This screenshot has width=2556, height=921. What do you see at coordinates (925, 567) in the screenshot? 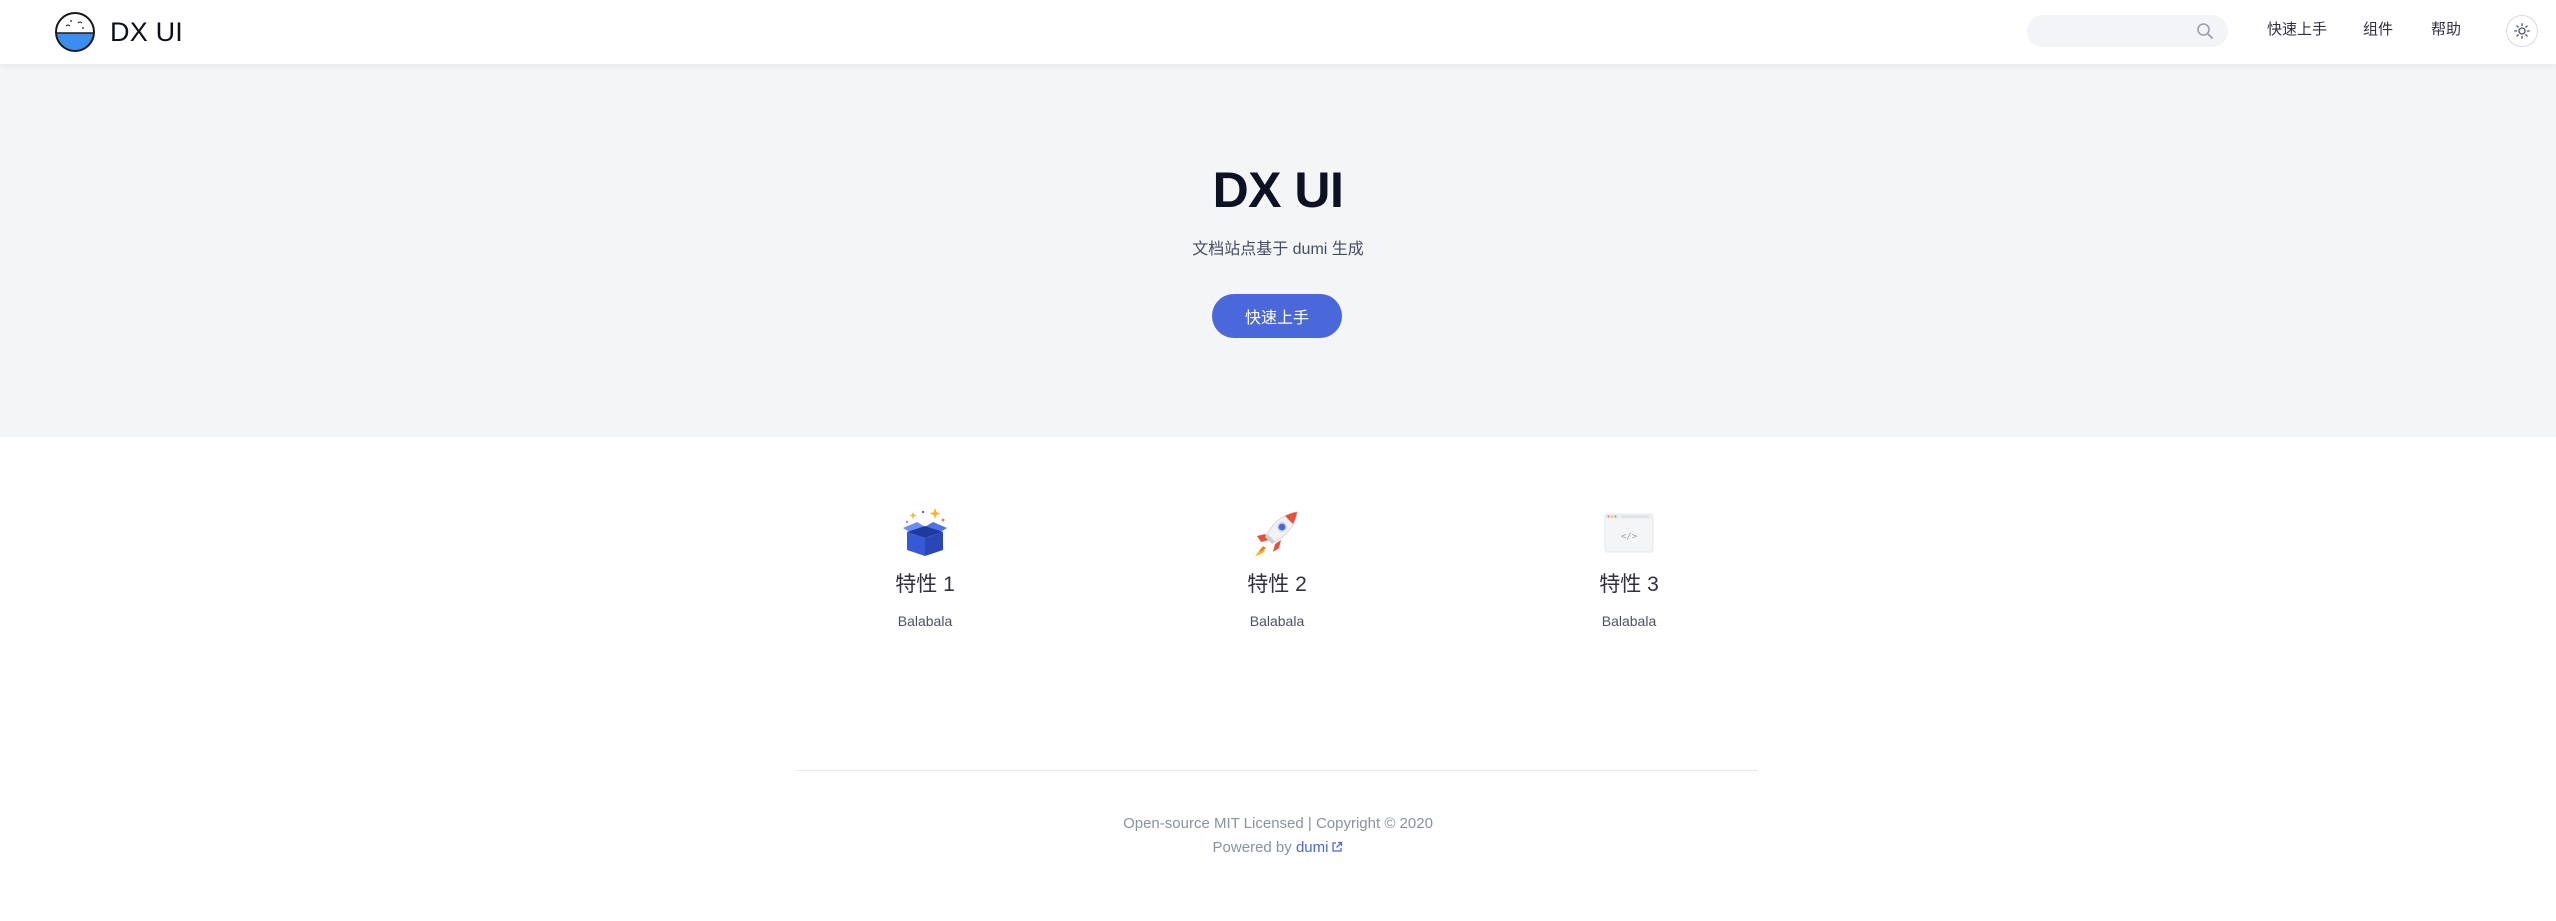
I see `feature-card: 特性 1 Balabala` at bounding box center [925, 567].